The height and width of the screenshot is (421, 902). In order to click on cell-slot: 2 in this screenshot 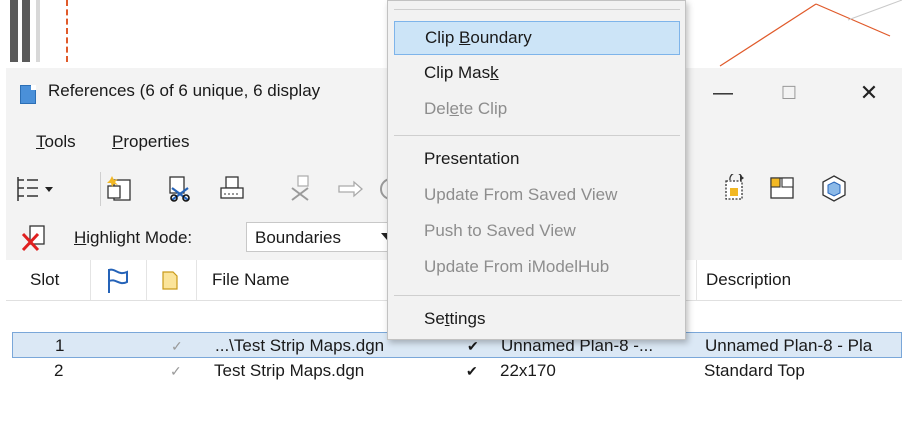, I will do `click(59, 370)`.